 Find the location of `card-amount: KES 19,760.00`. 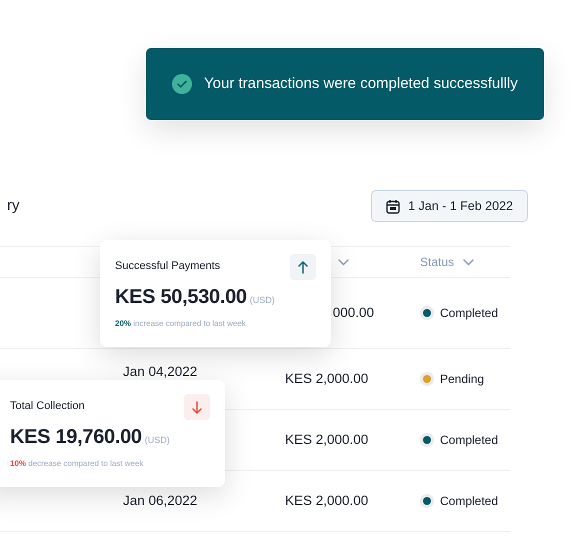

card-amount: KES 19,760.00 is located at coordinates (76, 437).